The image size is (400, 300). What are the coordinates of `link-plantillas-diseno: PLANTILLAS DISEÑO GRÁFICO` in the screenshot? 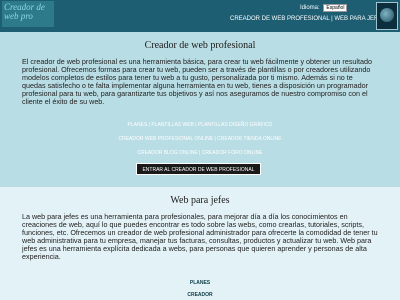 It's located at (235, 125).